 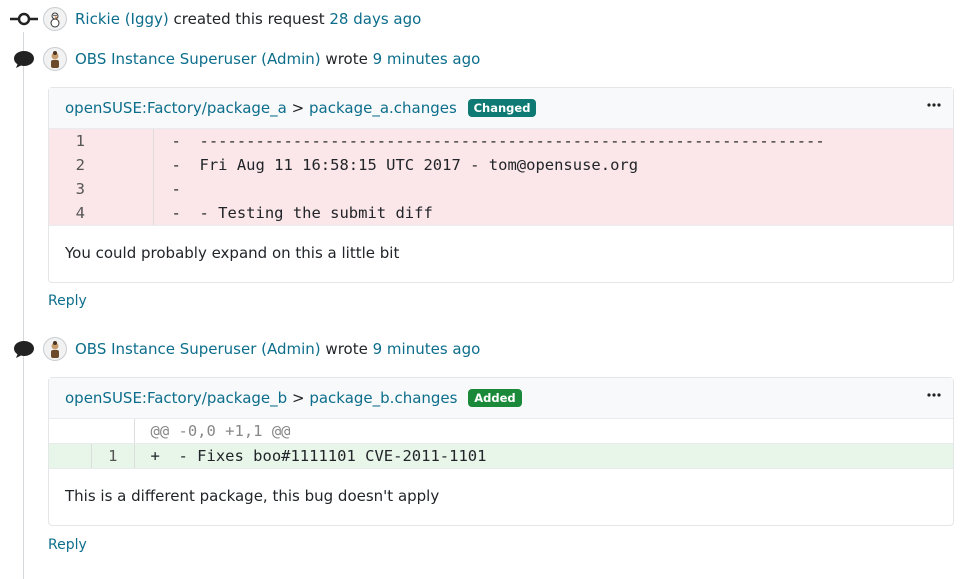 I want to click on diff-hunk-header: @@ -0,0 +1,1 @@, so click(x=501, y=431).